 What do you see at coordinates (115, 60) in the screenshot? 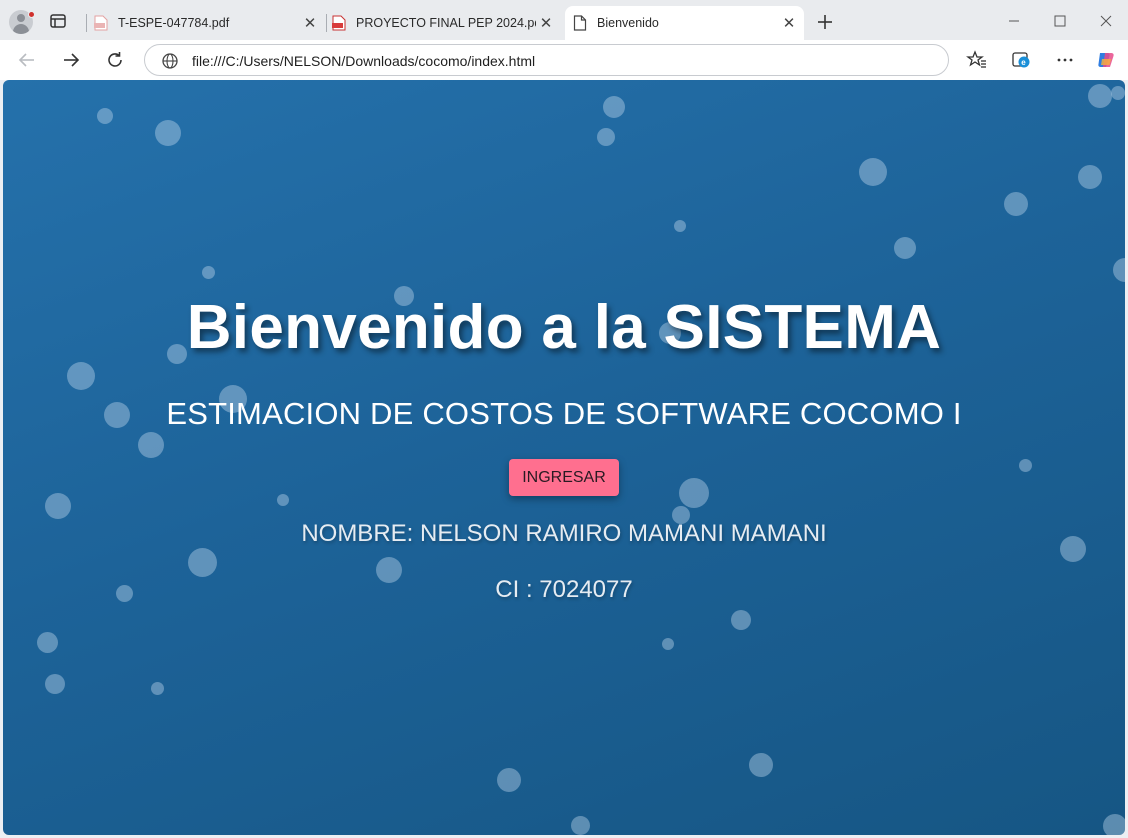
I see `refresh-icon` at bounding box center [115, 60].